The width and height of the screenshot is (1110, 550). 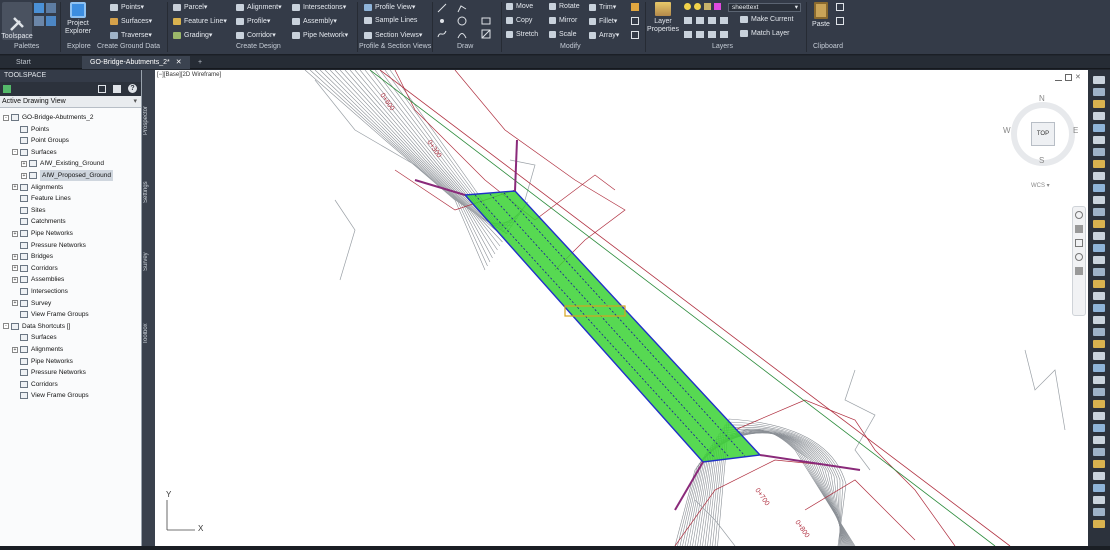 What do you see at coordinates (36, 233) in the screenshot?
I see `tree-node: + Pipe Networks` at bounding box center [36, 233].